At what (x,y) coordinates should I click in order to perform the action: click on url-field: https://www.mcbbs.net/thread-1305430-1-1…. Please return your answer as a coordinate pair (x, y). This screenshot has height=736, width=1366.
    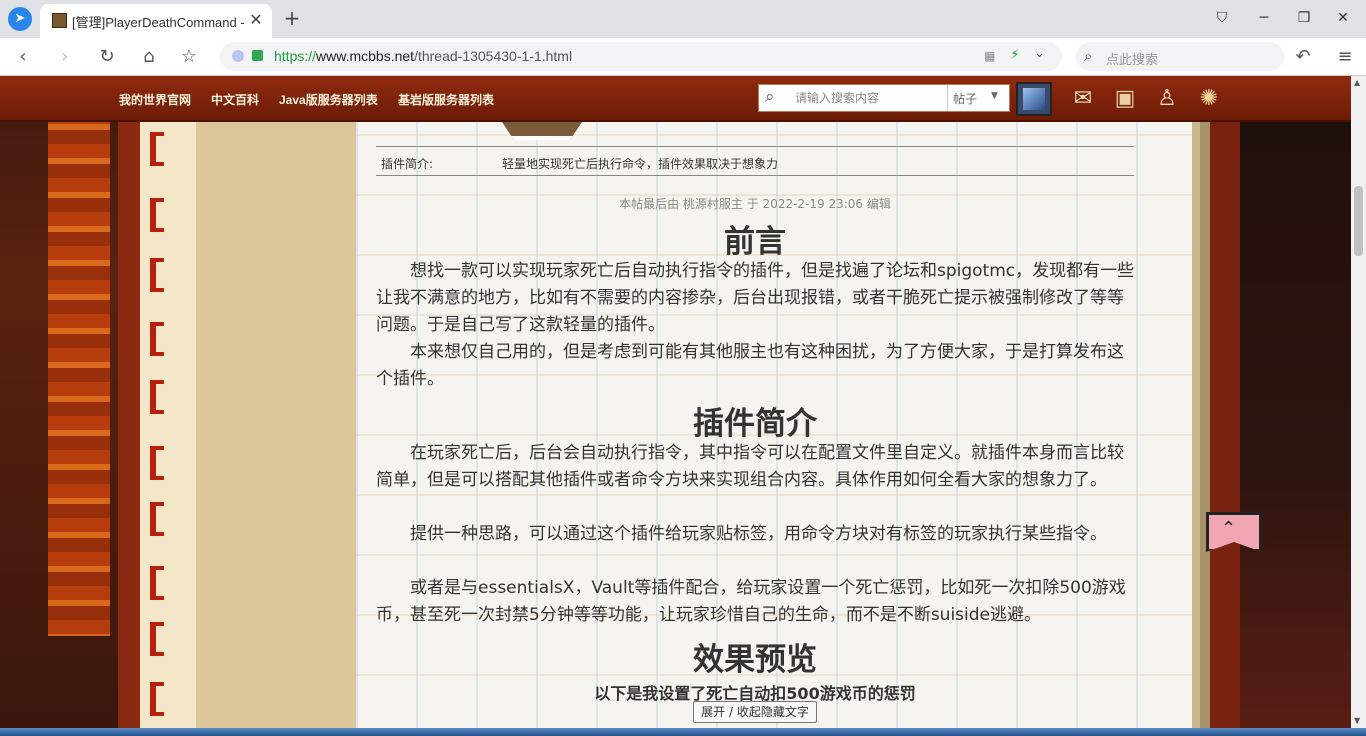
    Looking at the image, I should click on (641, 56).